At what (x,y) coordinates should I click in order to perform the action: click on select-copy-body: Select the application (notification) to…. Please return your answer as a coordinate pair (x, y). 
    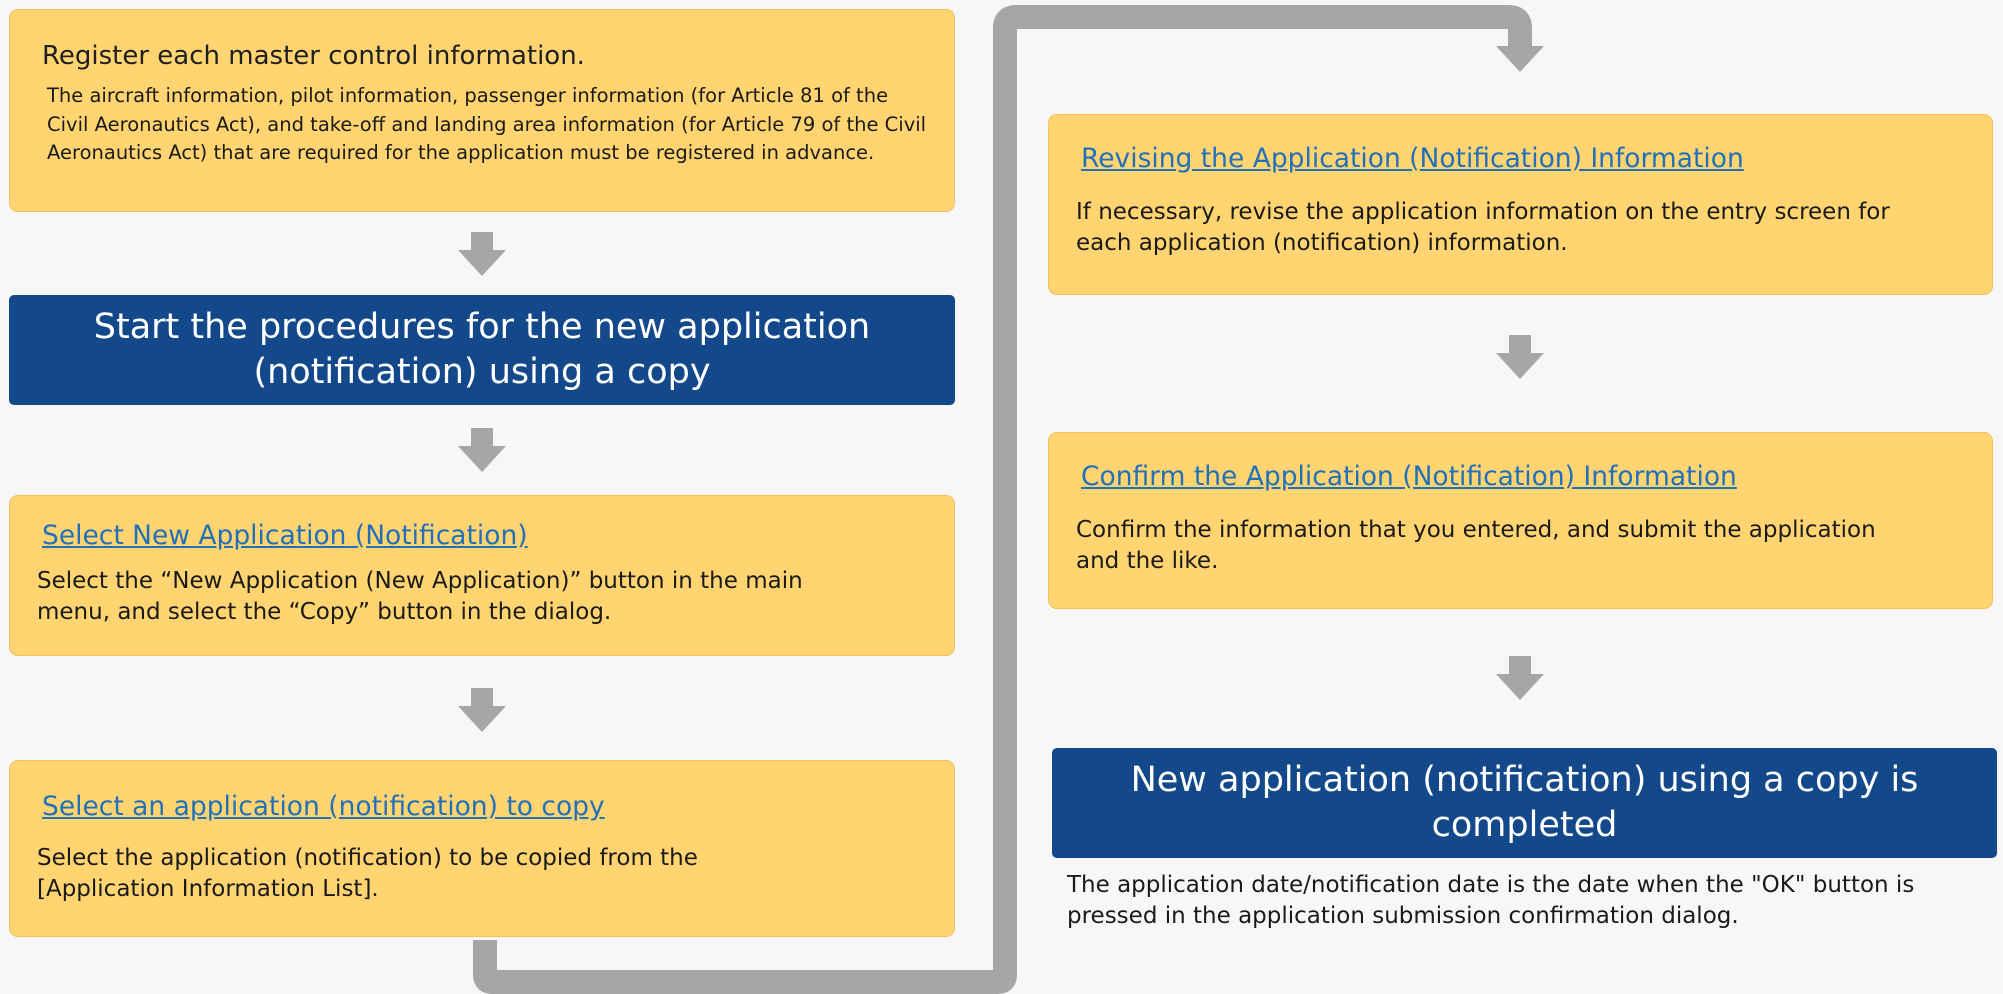
    Looking at the image, I should click on (367, 873).